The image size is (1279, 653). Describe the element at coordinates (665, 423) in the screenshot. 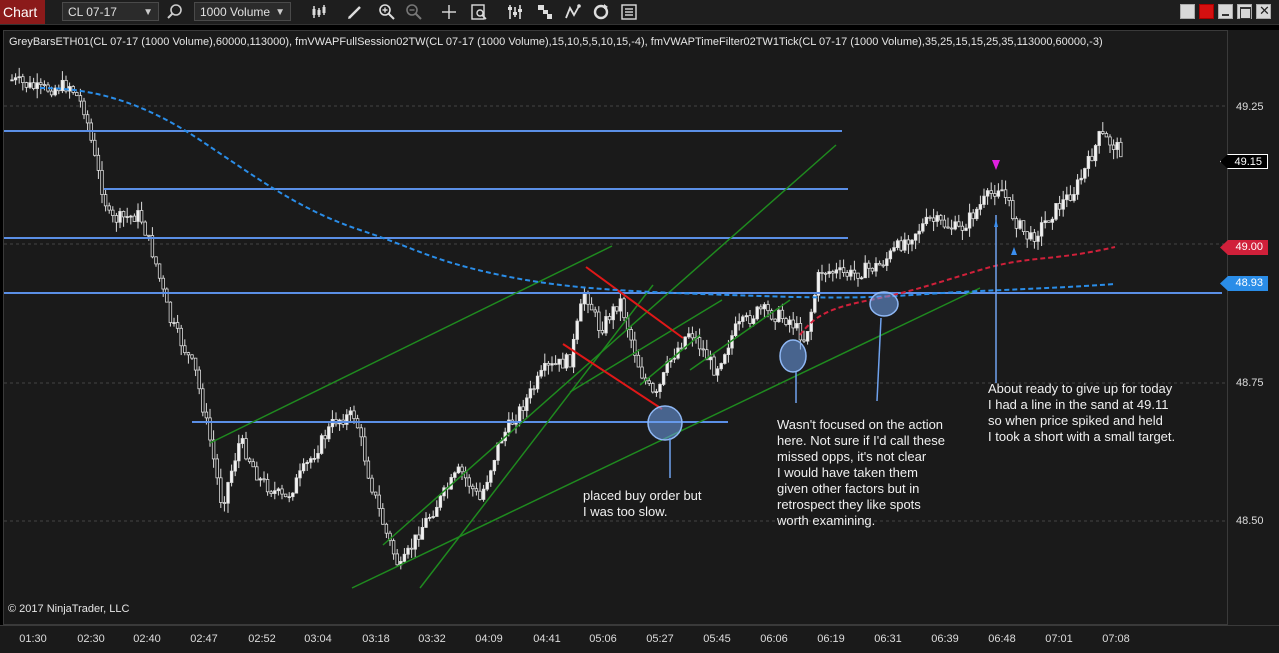

I see `entry-marker` at that location.